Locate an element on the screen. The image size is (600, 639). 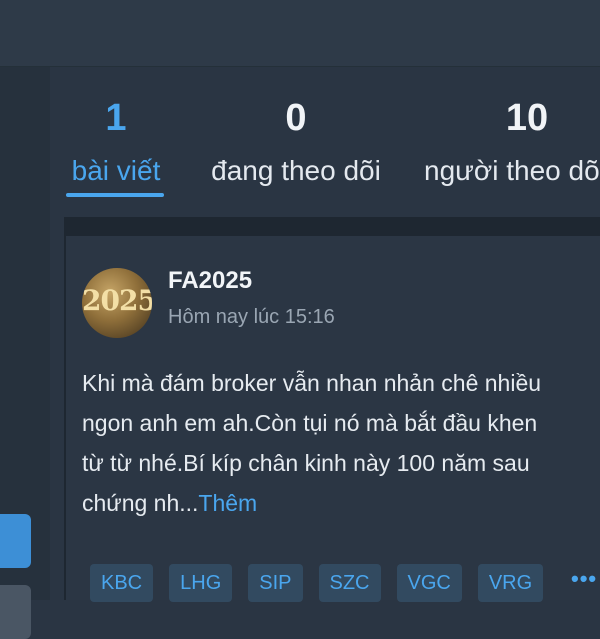
stat-following: 0 đang theo dõi is located at coordinates (296, 126).